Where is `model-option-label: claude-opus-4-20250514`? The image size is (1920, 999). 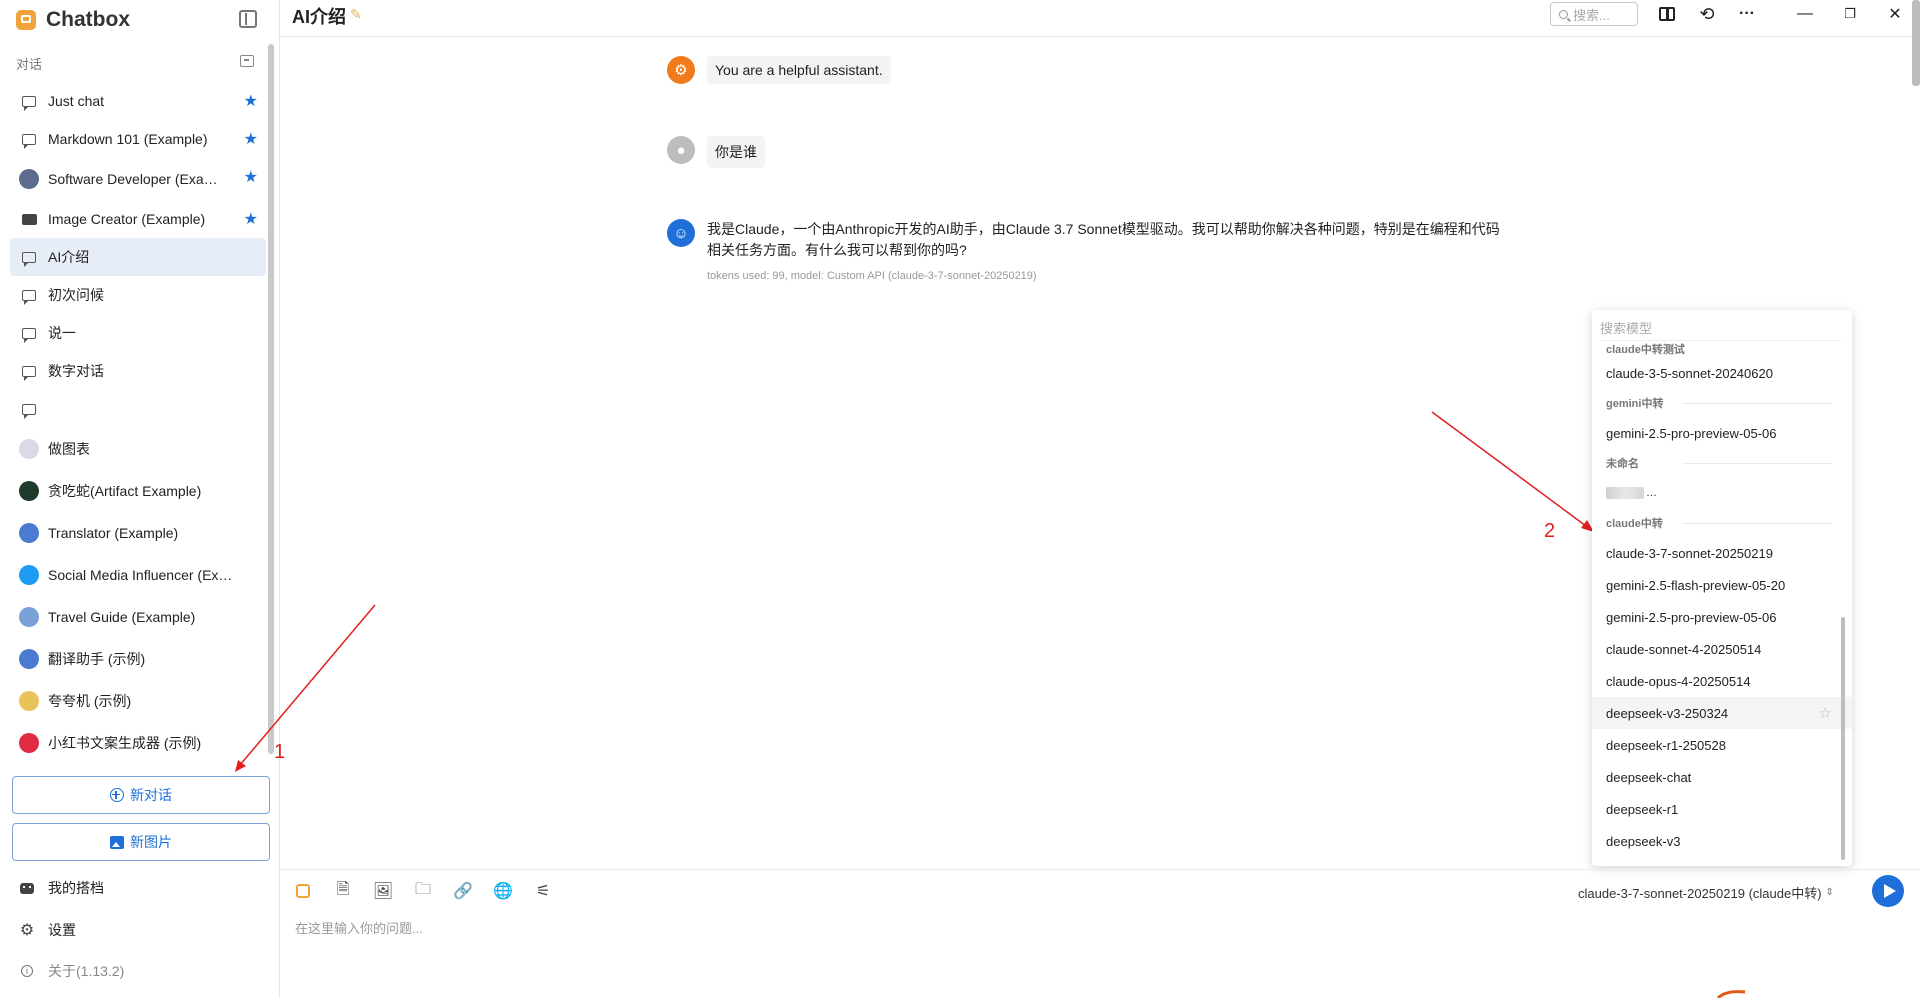 model-option-label: claude-opus-4-20250514 is located at coordinates (1678, 681).